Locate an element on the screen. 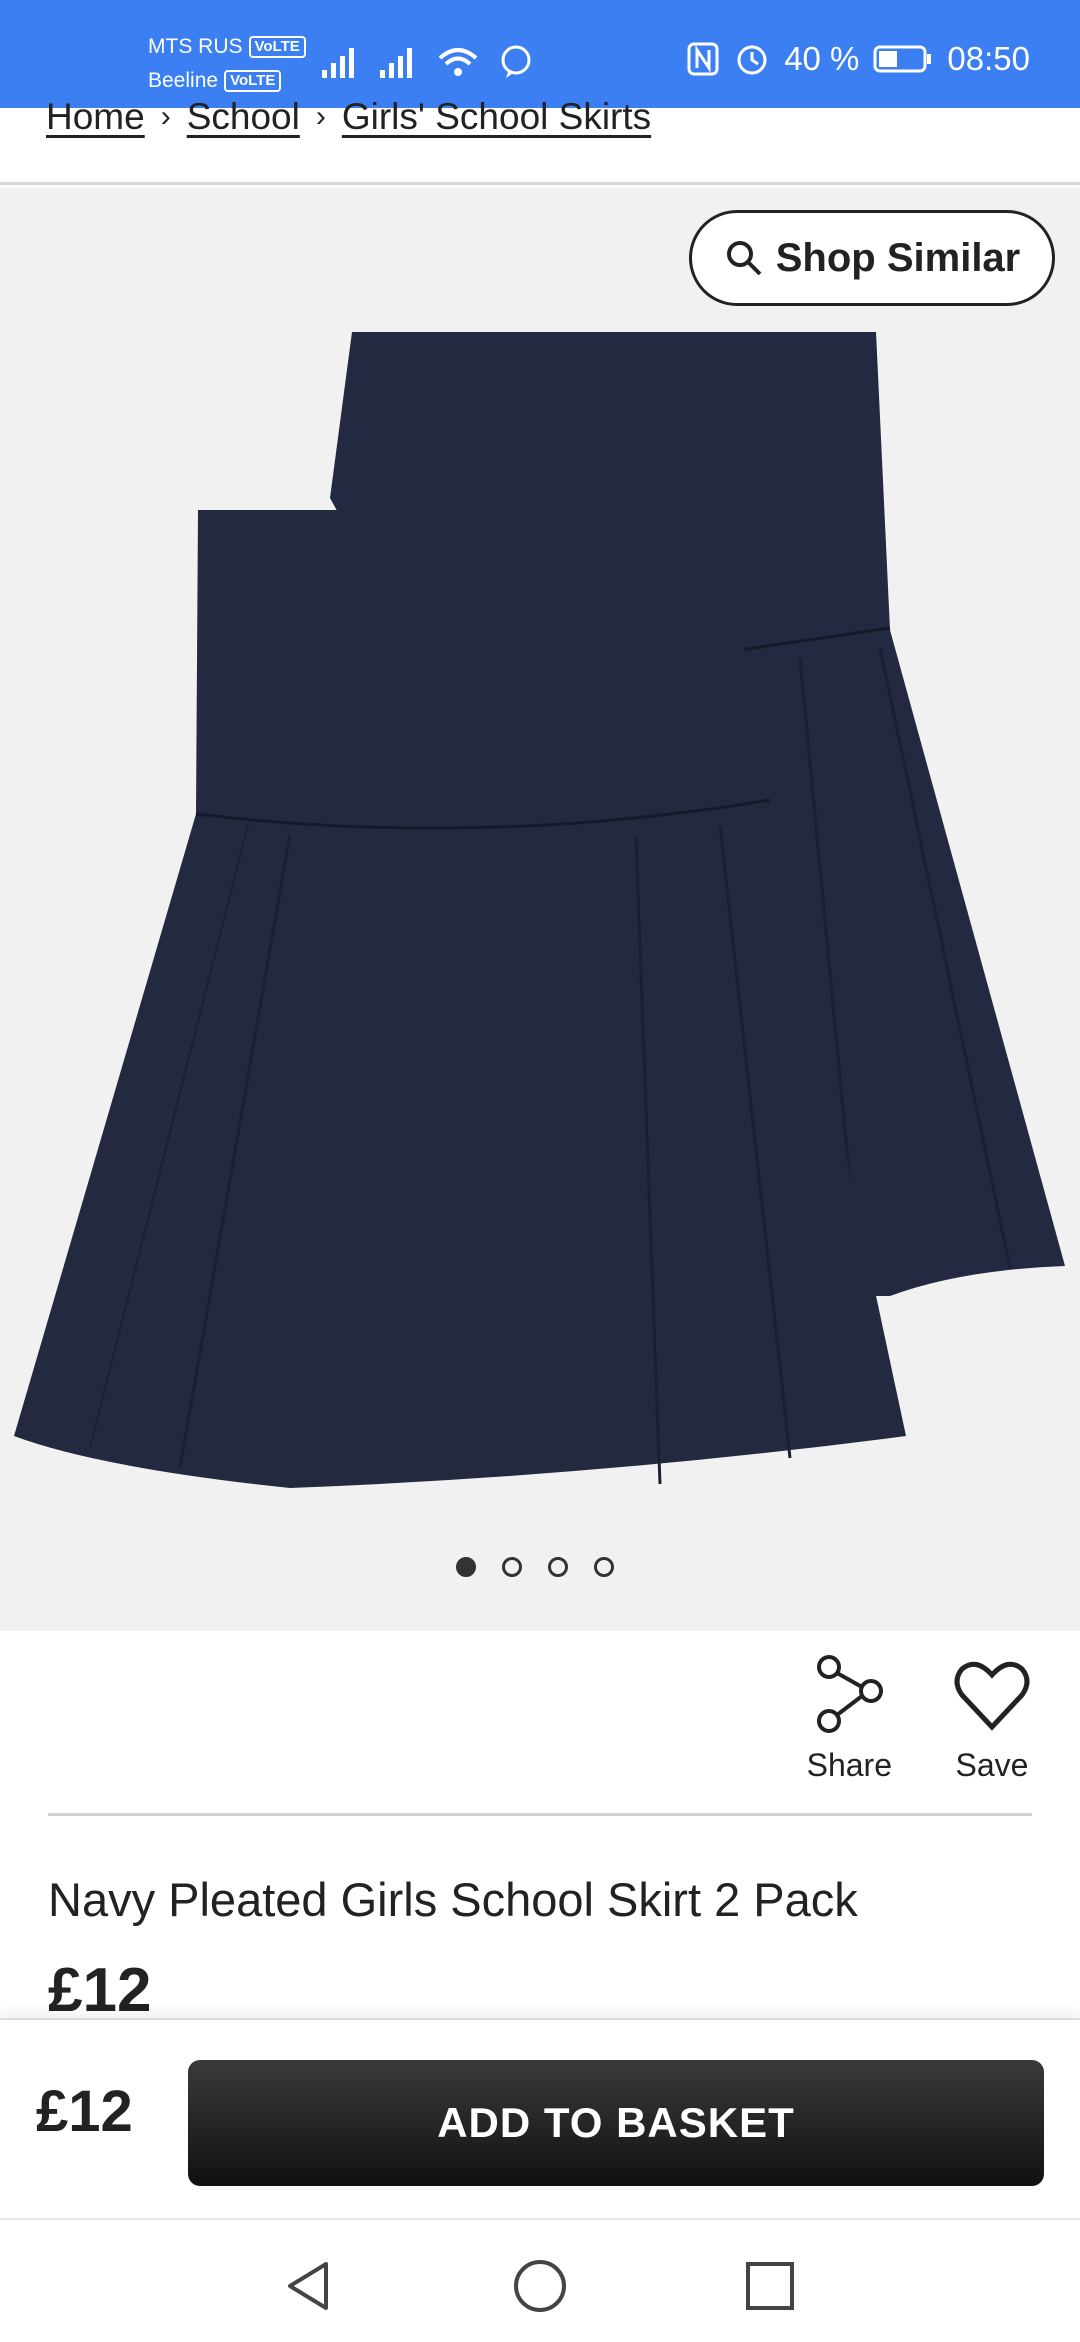  share-icon is located at coordinates (850, 1694).